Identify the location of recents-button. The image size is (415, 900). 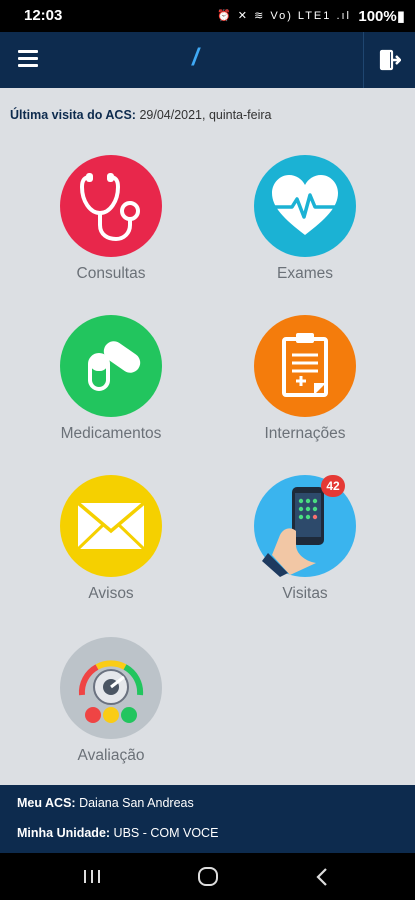
(92, 876).